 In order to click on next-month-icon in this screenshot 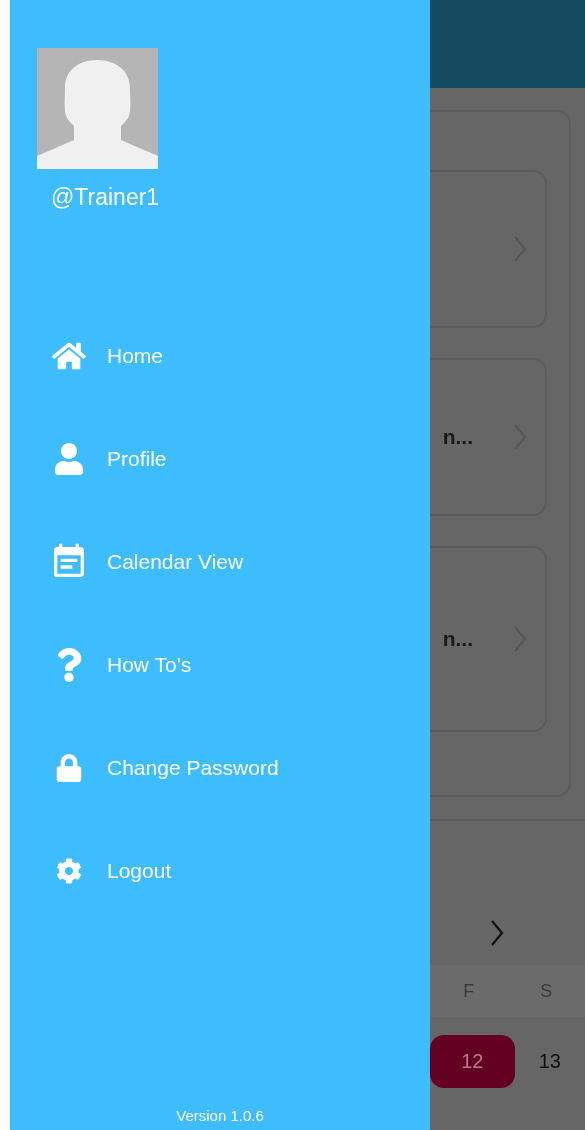, I will do `click(497, 933)`.